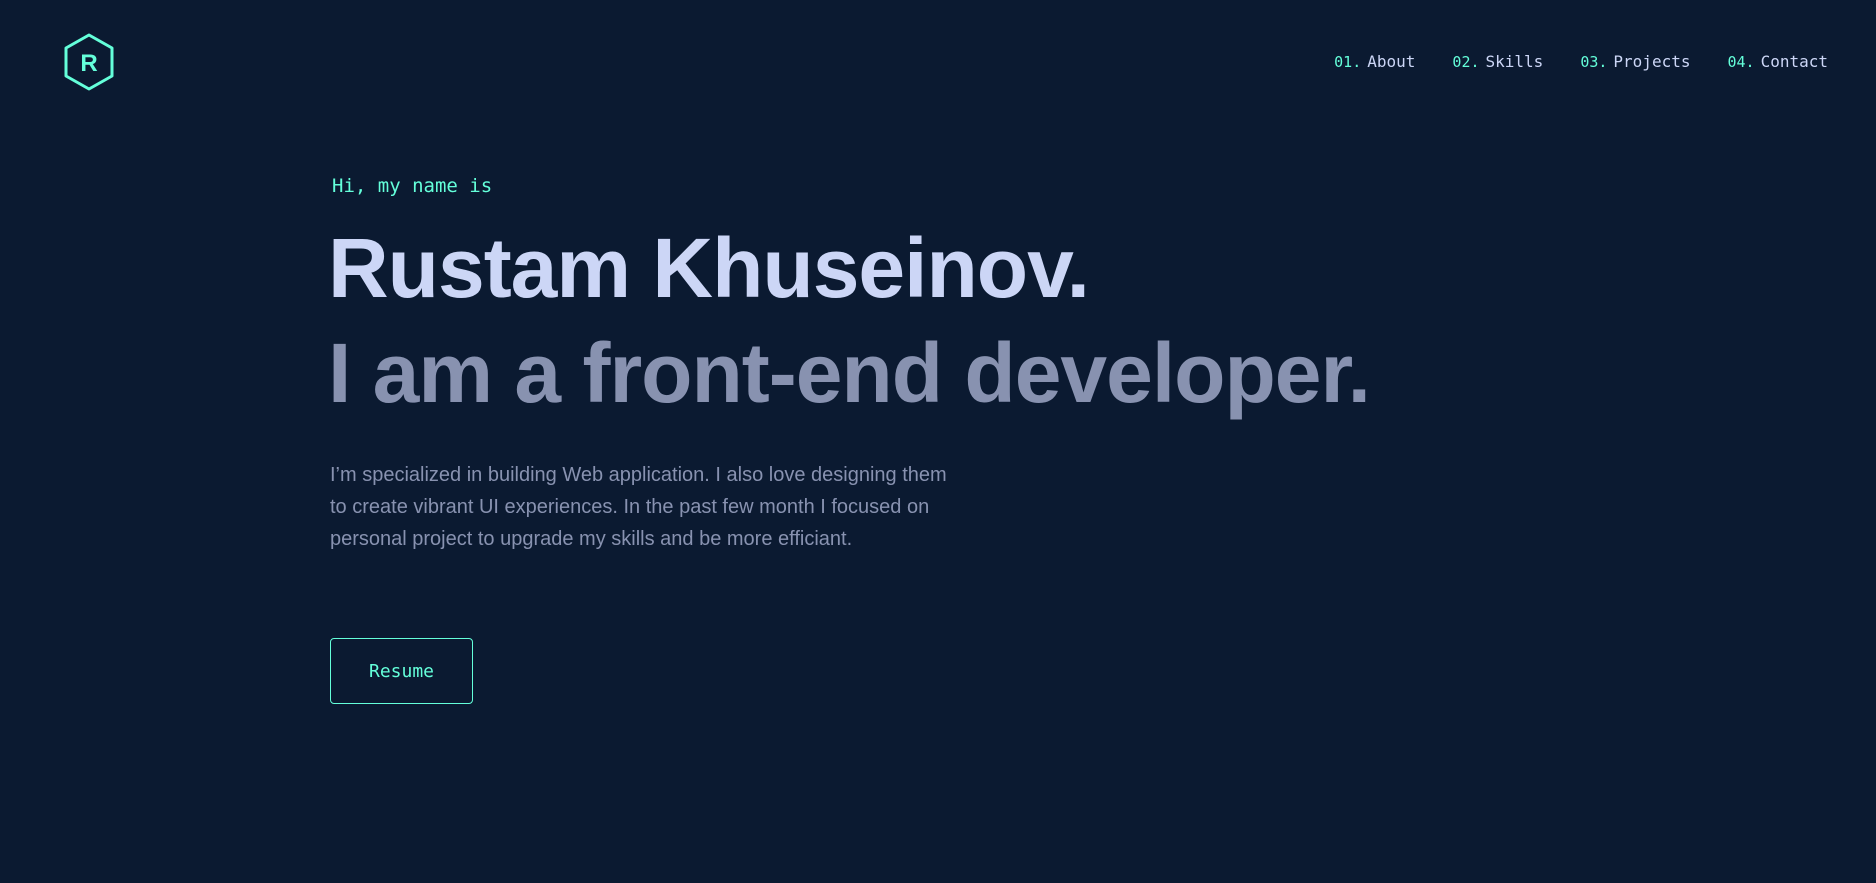 Image resolution: width=1876 pixels, height=883 pixels. I want to click on hexagon-logo-icon: R, so click(89, 62).